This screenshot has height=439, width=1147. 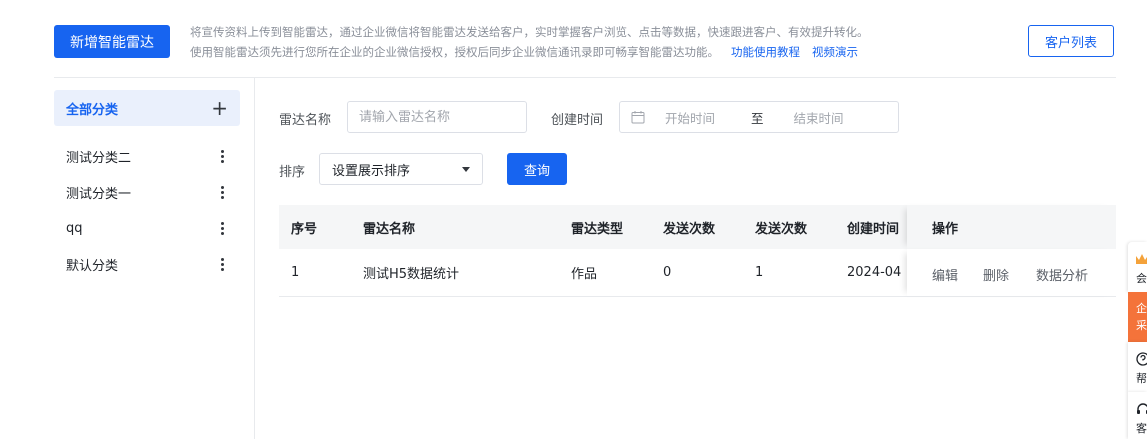 I want to click on delete-link: 删除, so click(x=996, y=274).